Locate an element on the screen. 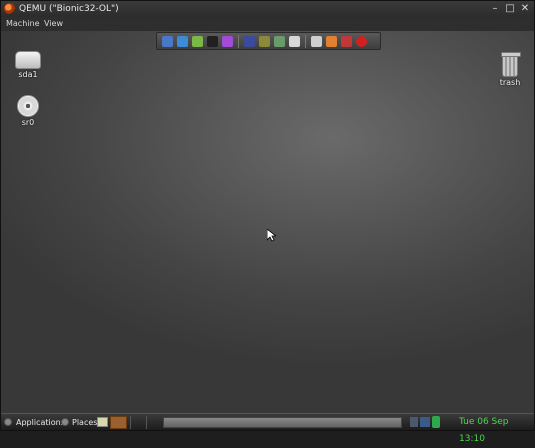 Image resolution: width=535 pixels, height=448 pixels. clock: Tue 06 Sep 13:10 is located at coordinates (496, 431).